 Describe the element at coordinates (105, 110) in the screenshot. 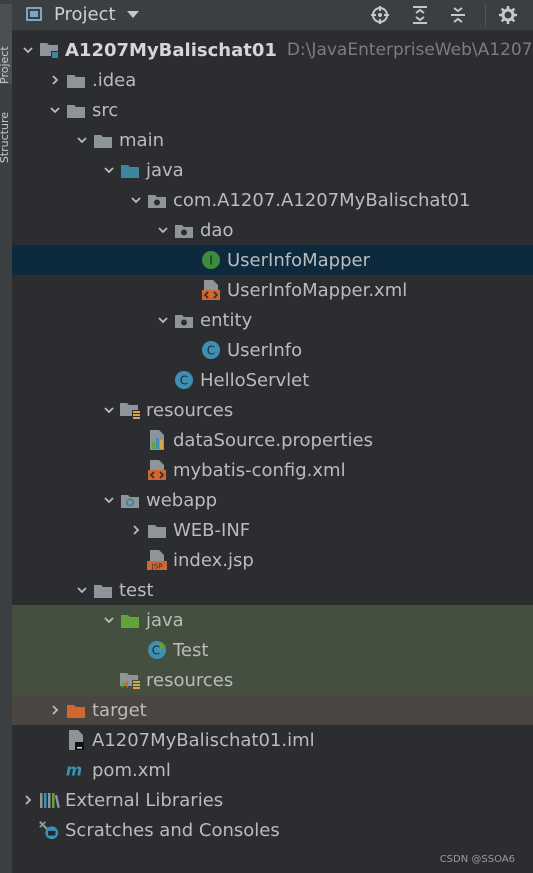

I see `tree-item-label: src` at that location.